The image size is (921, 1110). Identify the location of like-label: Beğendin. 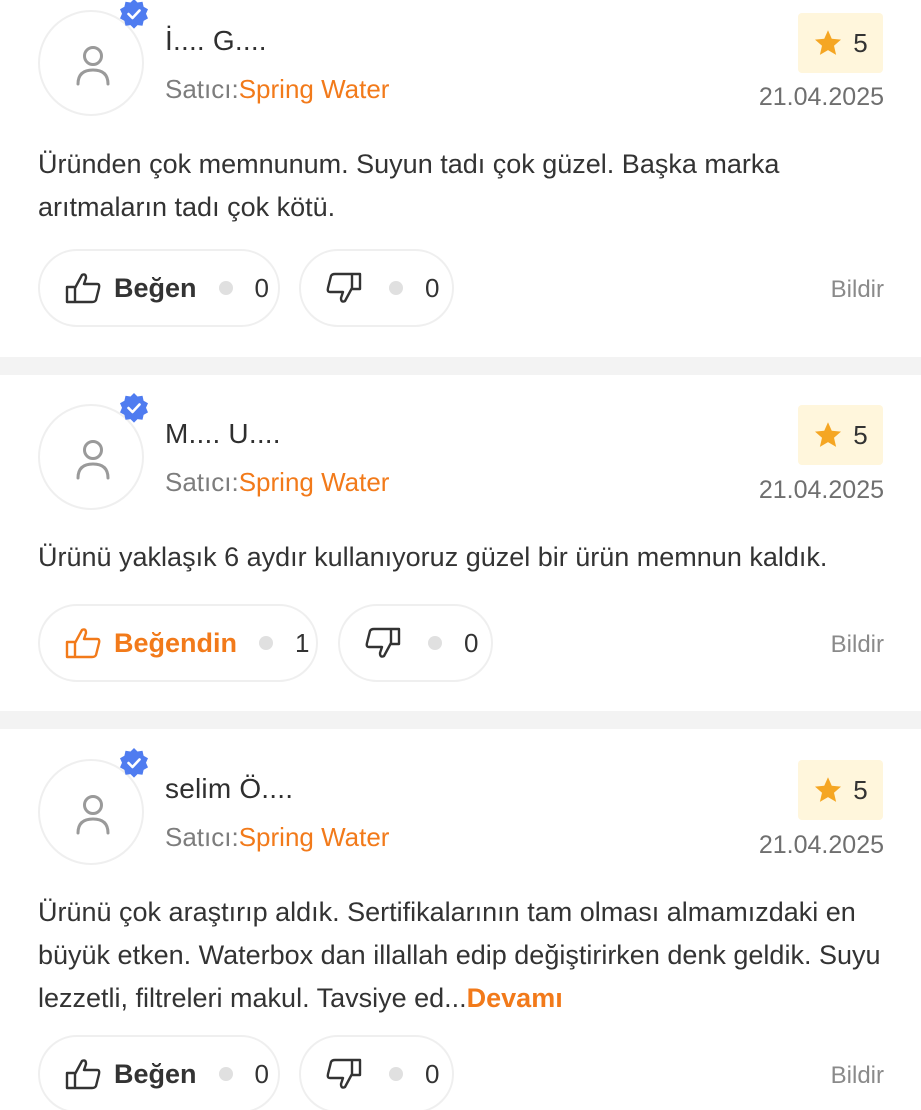
(176, 642).